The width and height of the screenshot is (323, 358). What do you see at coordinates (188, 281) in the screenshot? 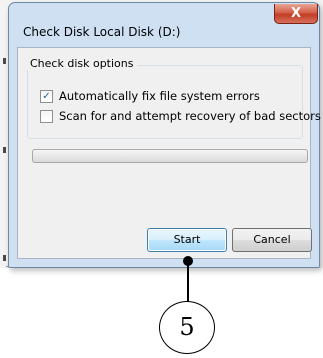
I see `annotation-leader-line` at bounding box center [188, 281].